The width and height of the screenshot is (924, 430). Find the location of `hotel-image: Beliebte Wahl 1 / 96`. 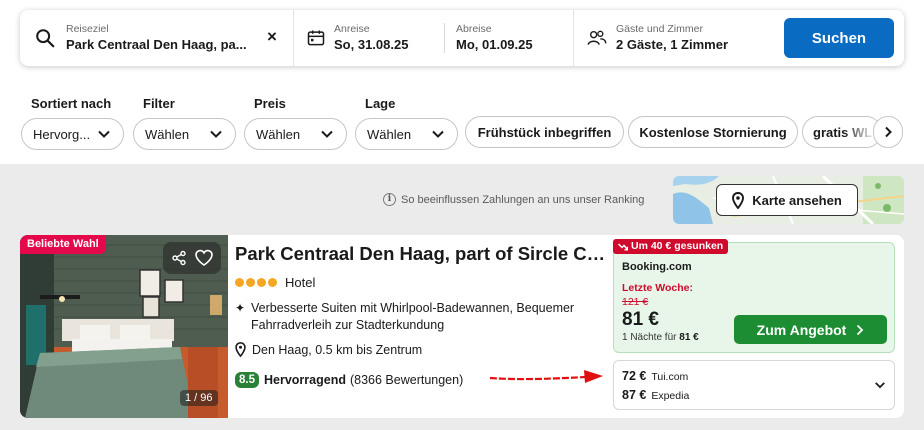

hotel-image: Beliebte Wahl 1 / 96 is located at coordinates (124, 326).